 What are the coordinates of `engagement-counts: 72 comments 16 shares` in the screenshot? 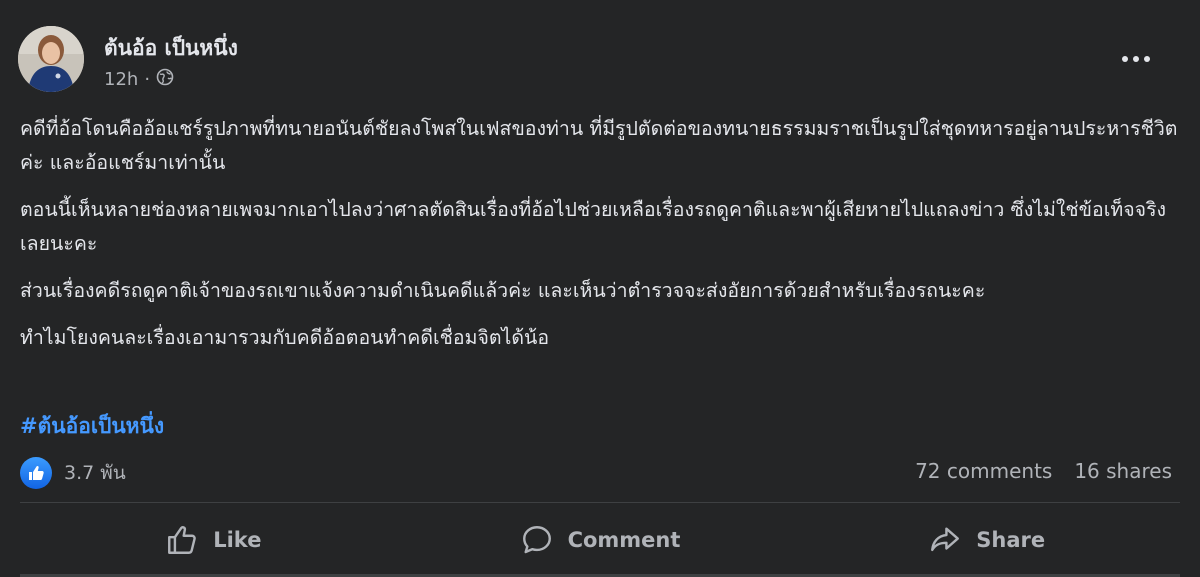 It's located at (1043, 471).